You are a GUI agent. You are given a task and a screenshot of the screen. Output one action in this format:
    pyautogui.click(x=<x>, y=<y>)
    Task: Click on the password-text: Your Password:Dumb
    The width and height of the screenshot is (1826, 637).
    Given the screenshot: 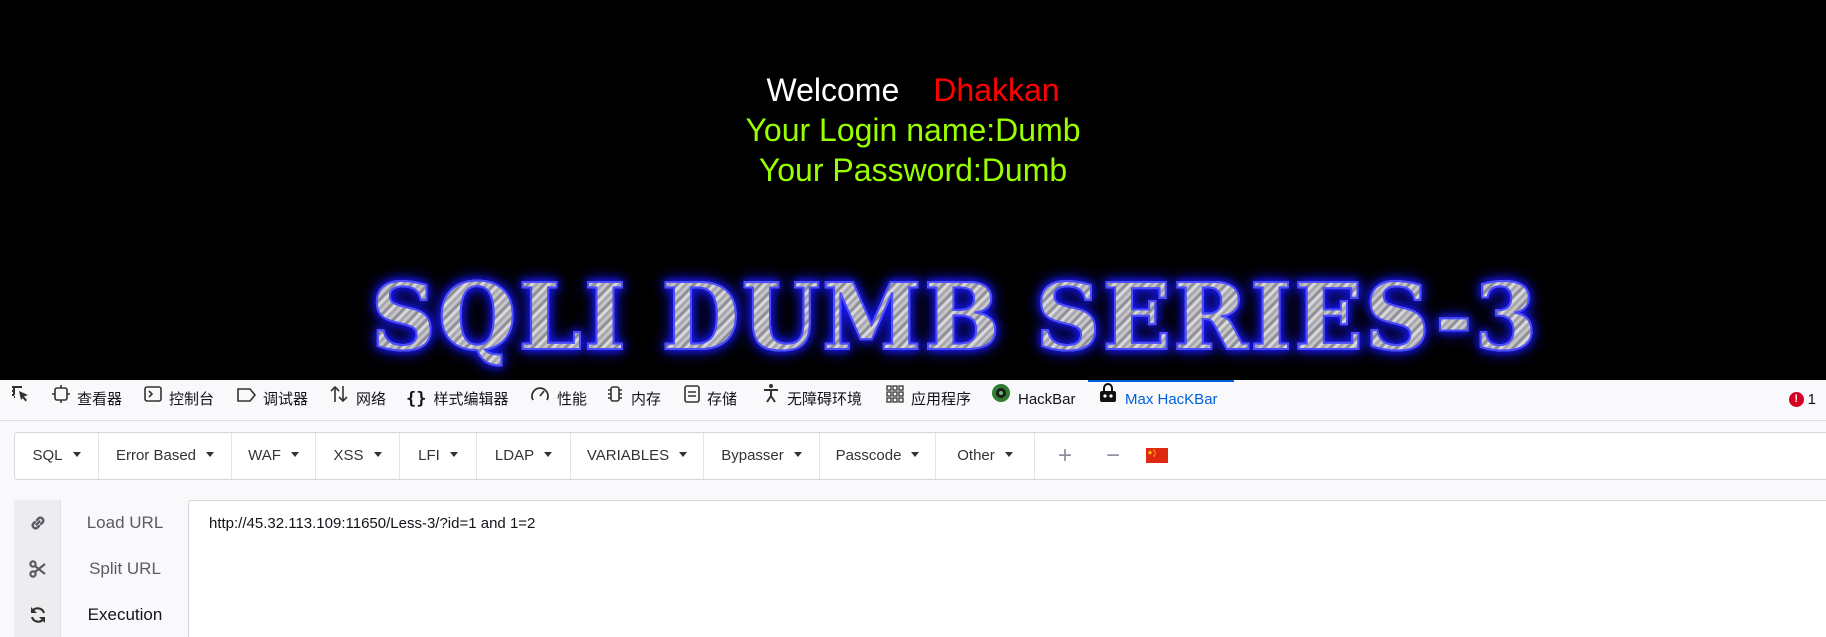 What is the action you would take?
    pyautogui.click(x=913, y=170)
    